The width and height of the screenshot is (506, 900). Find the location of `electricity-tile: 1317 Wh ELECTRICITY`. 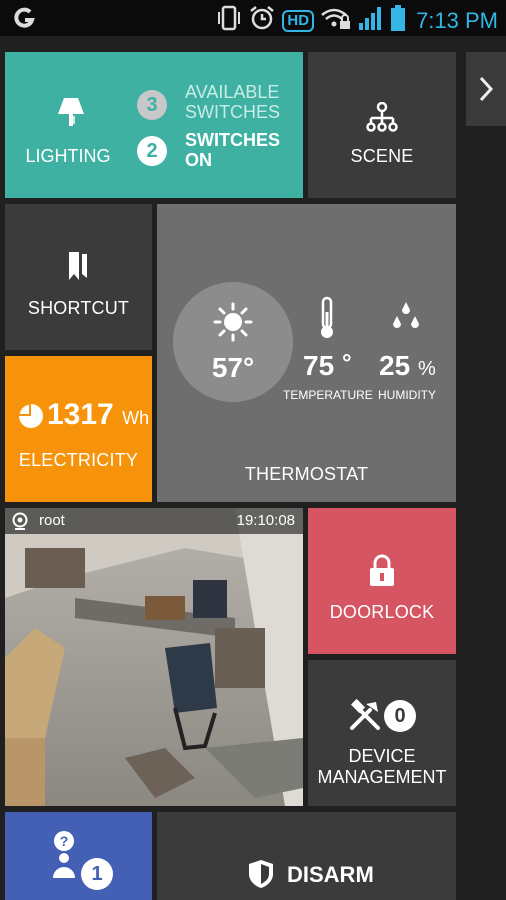

electricity-tile: 1317 Wh ELECTRICITY is located at coordinates (78, 429).